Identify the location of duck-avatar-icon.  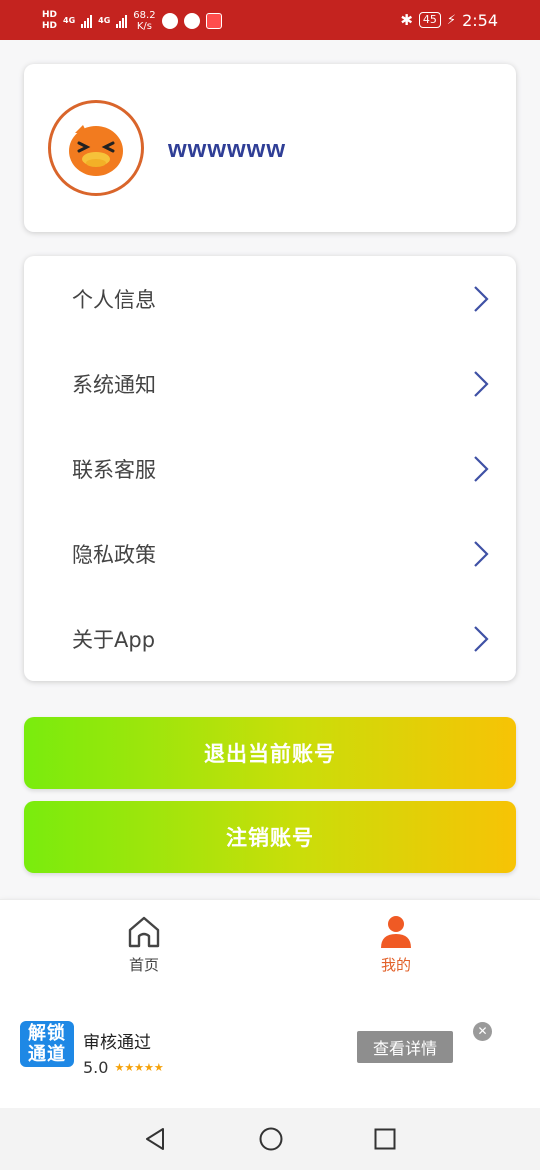
(96, 150).